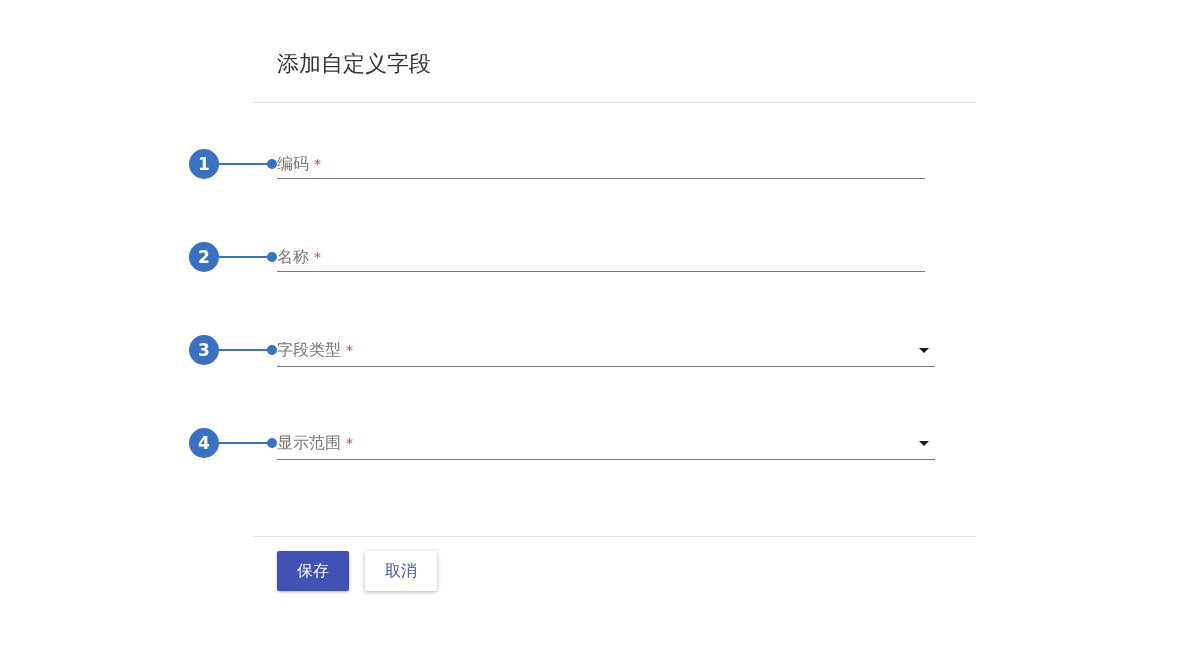 The image size is (1204, 663). I want to click on text-field: 名称 *, so click(601, 258).